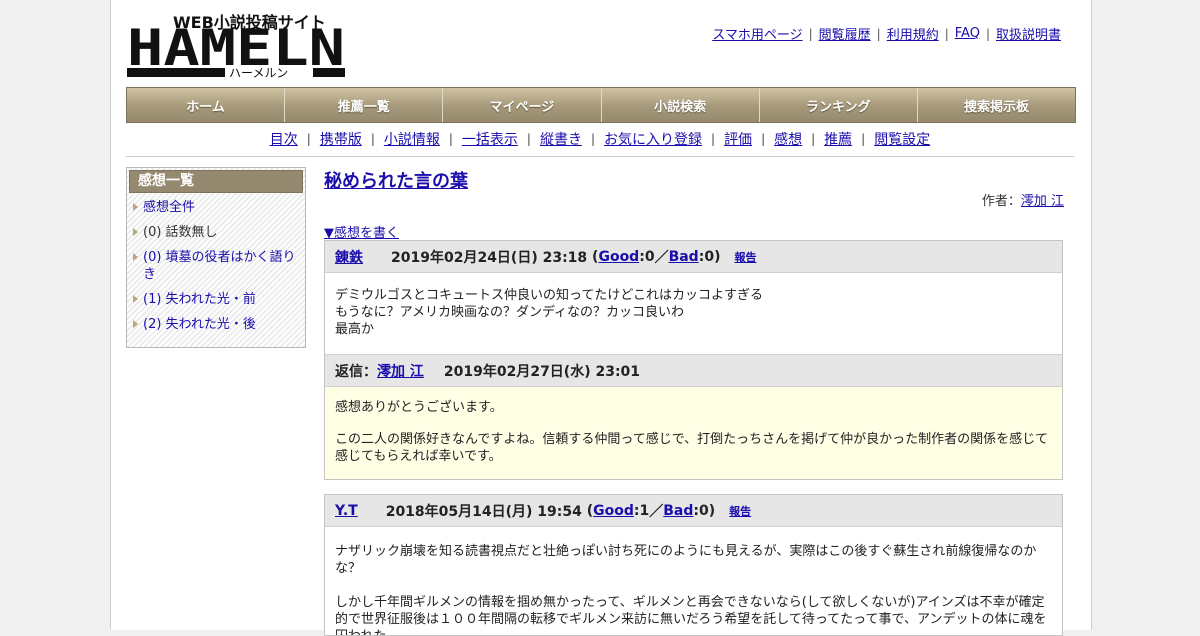  I want to click on sidebar-title: 感想一覧, so click(216, 181).